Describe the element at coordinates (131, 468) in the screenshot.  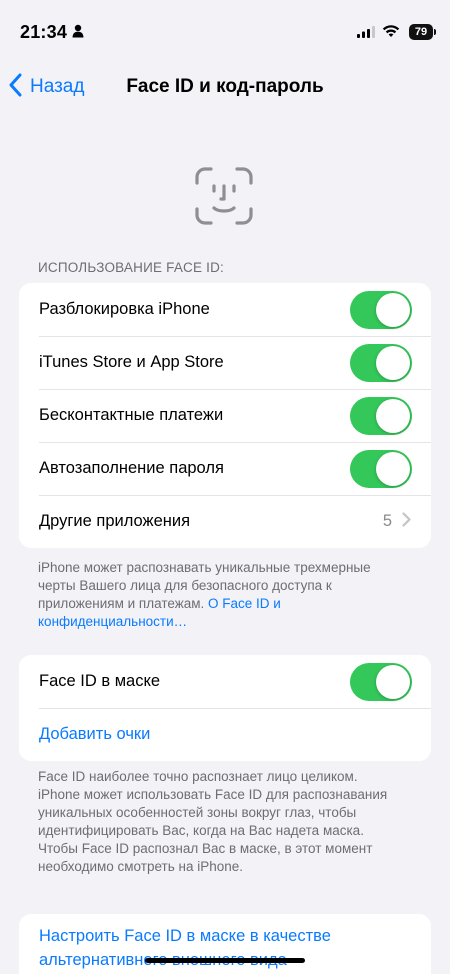
I see `row-label: Автозаполнение пароля` at that location.